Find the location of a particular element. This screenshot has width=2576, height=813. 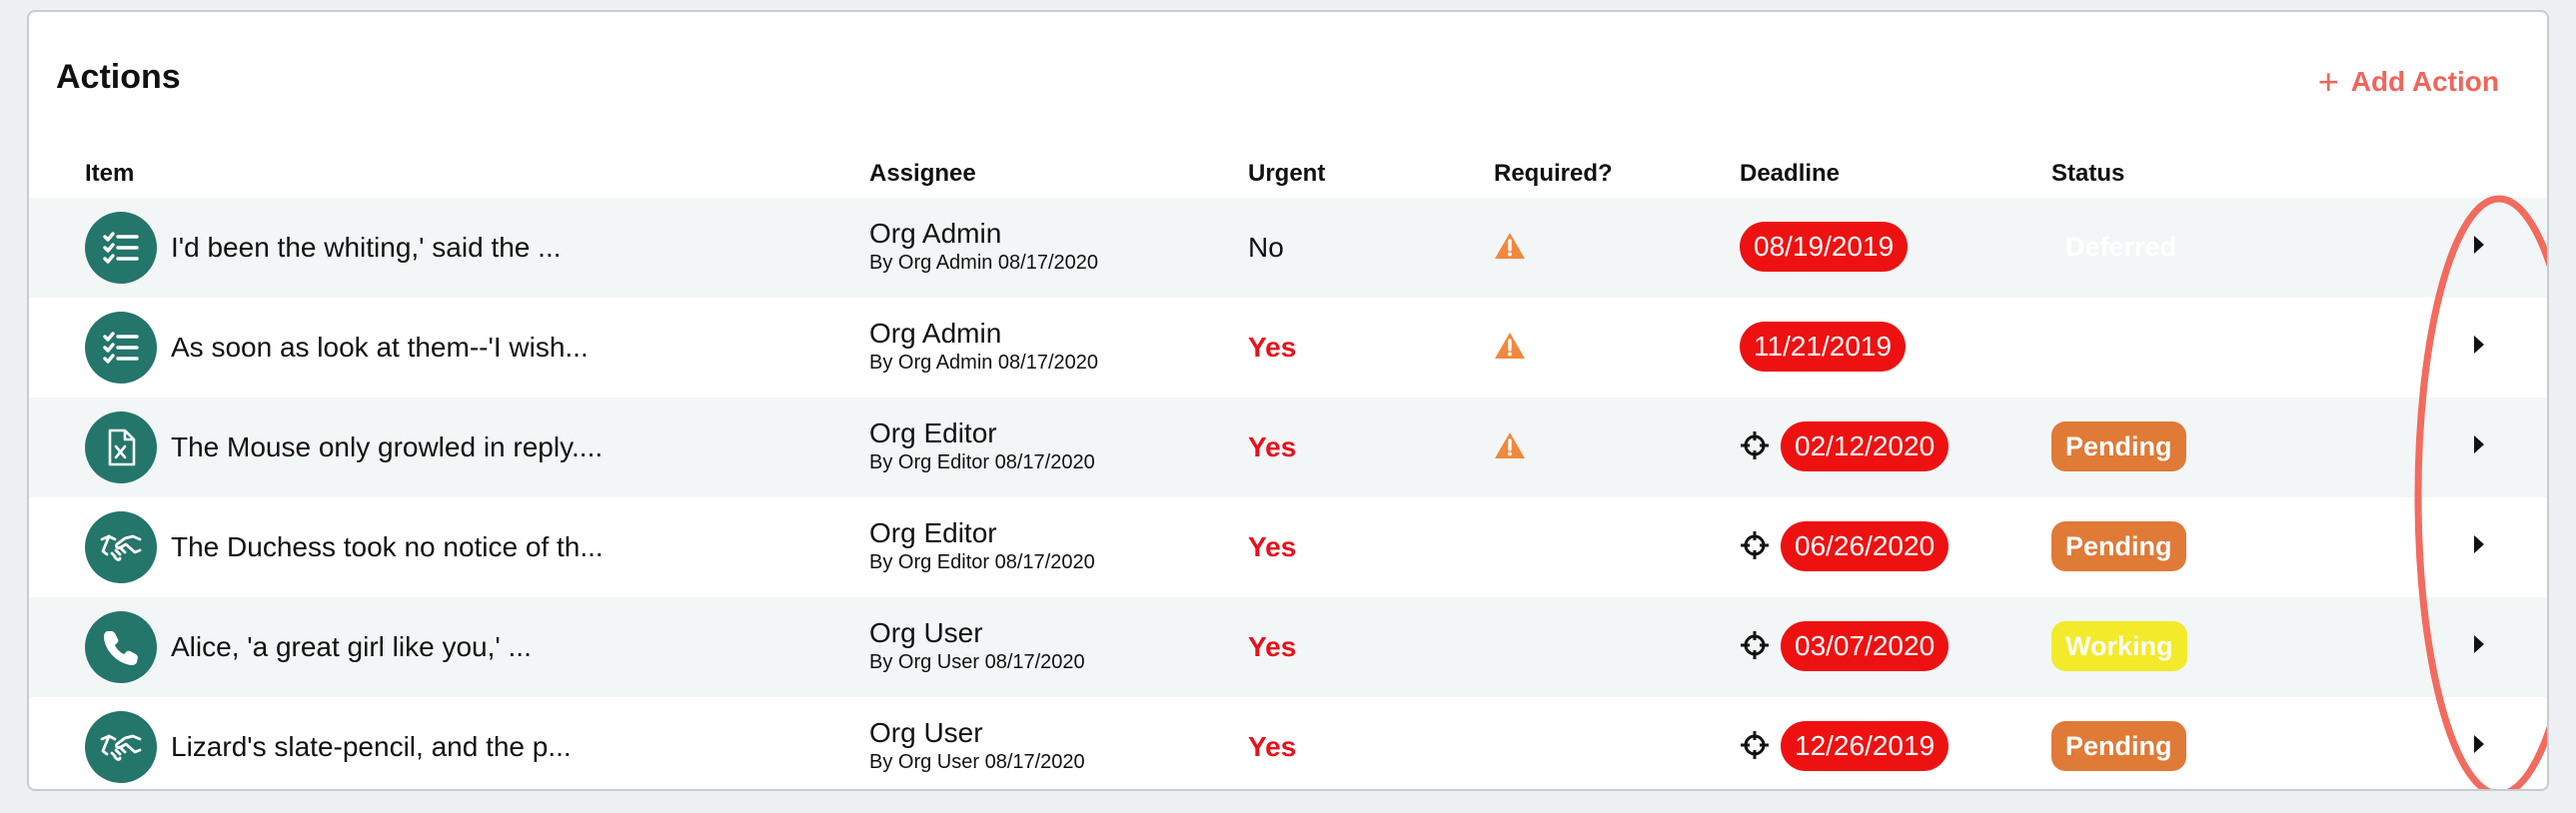

deadline-badge: 12/26/2019 is located at coordinates (1865, 746).